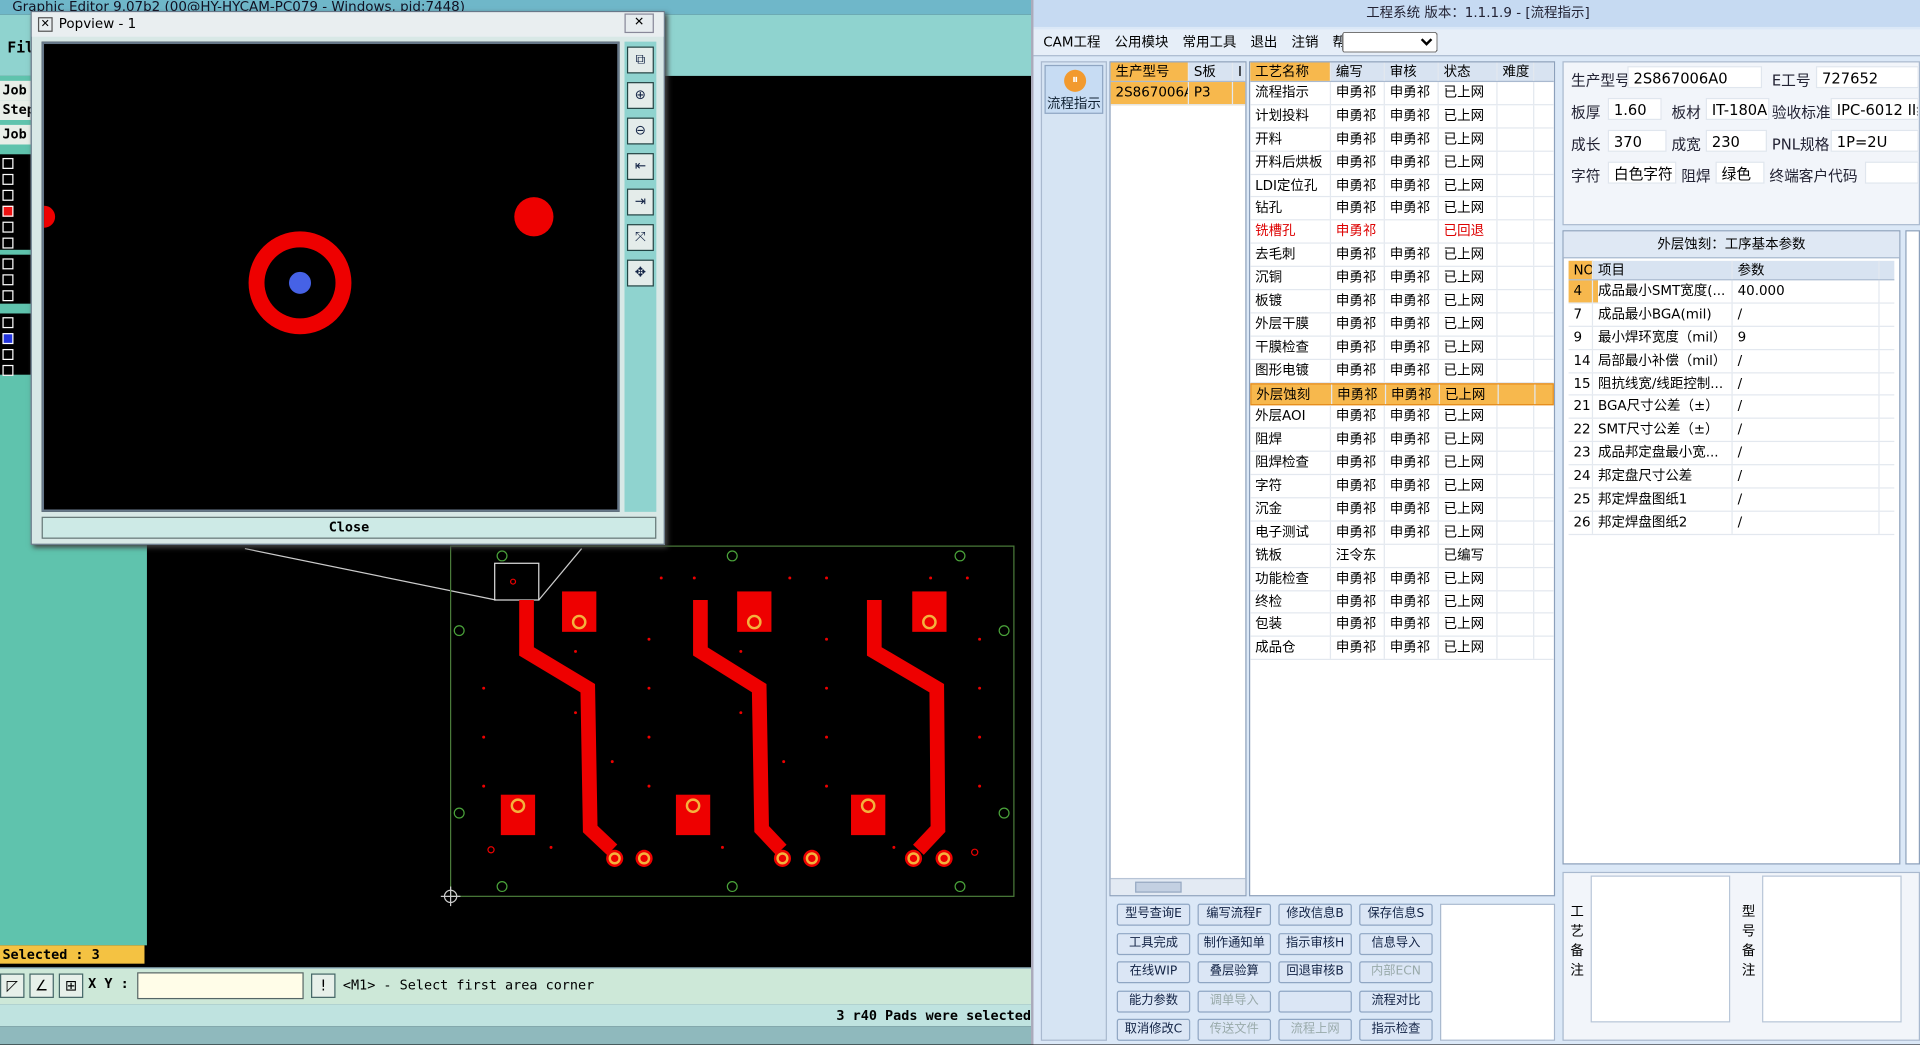 This screenshot has height=1045, width=1920. Describe the element at coordinates (1468, 71) in the screenshot. I see `col-status: 状态` at that location.